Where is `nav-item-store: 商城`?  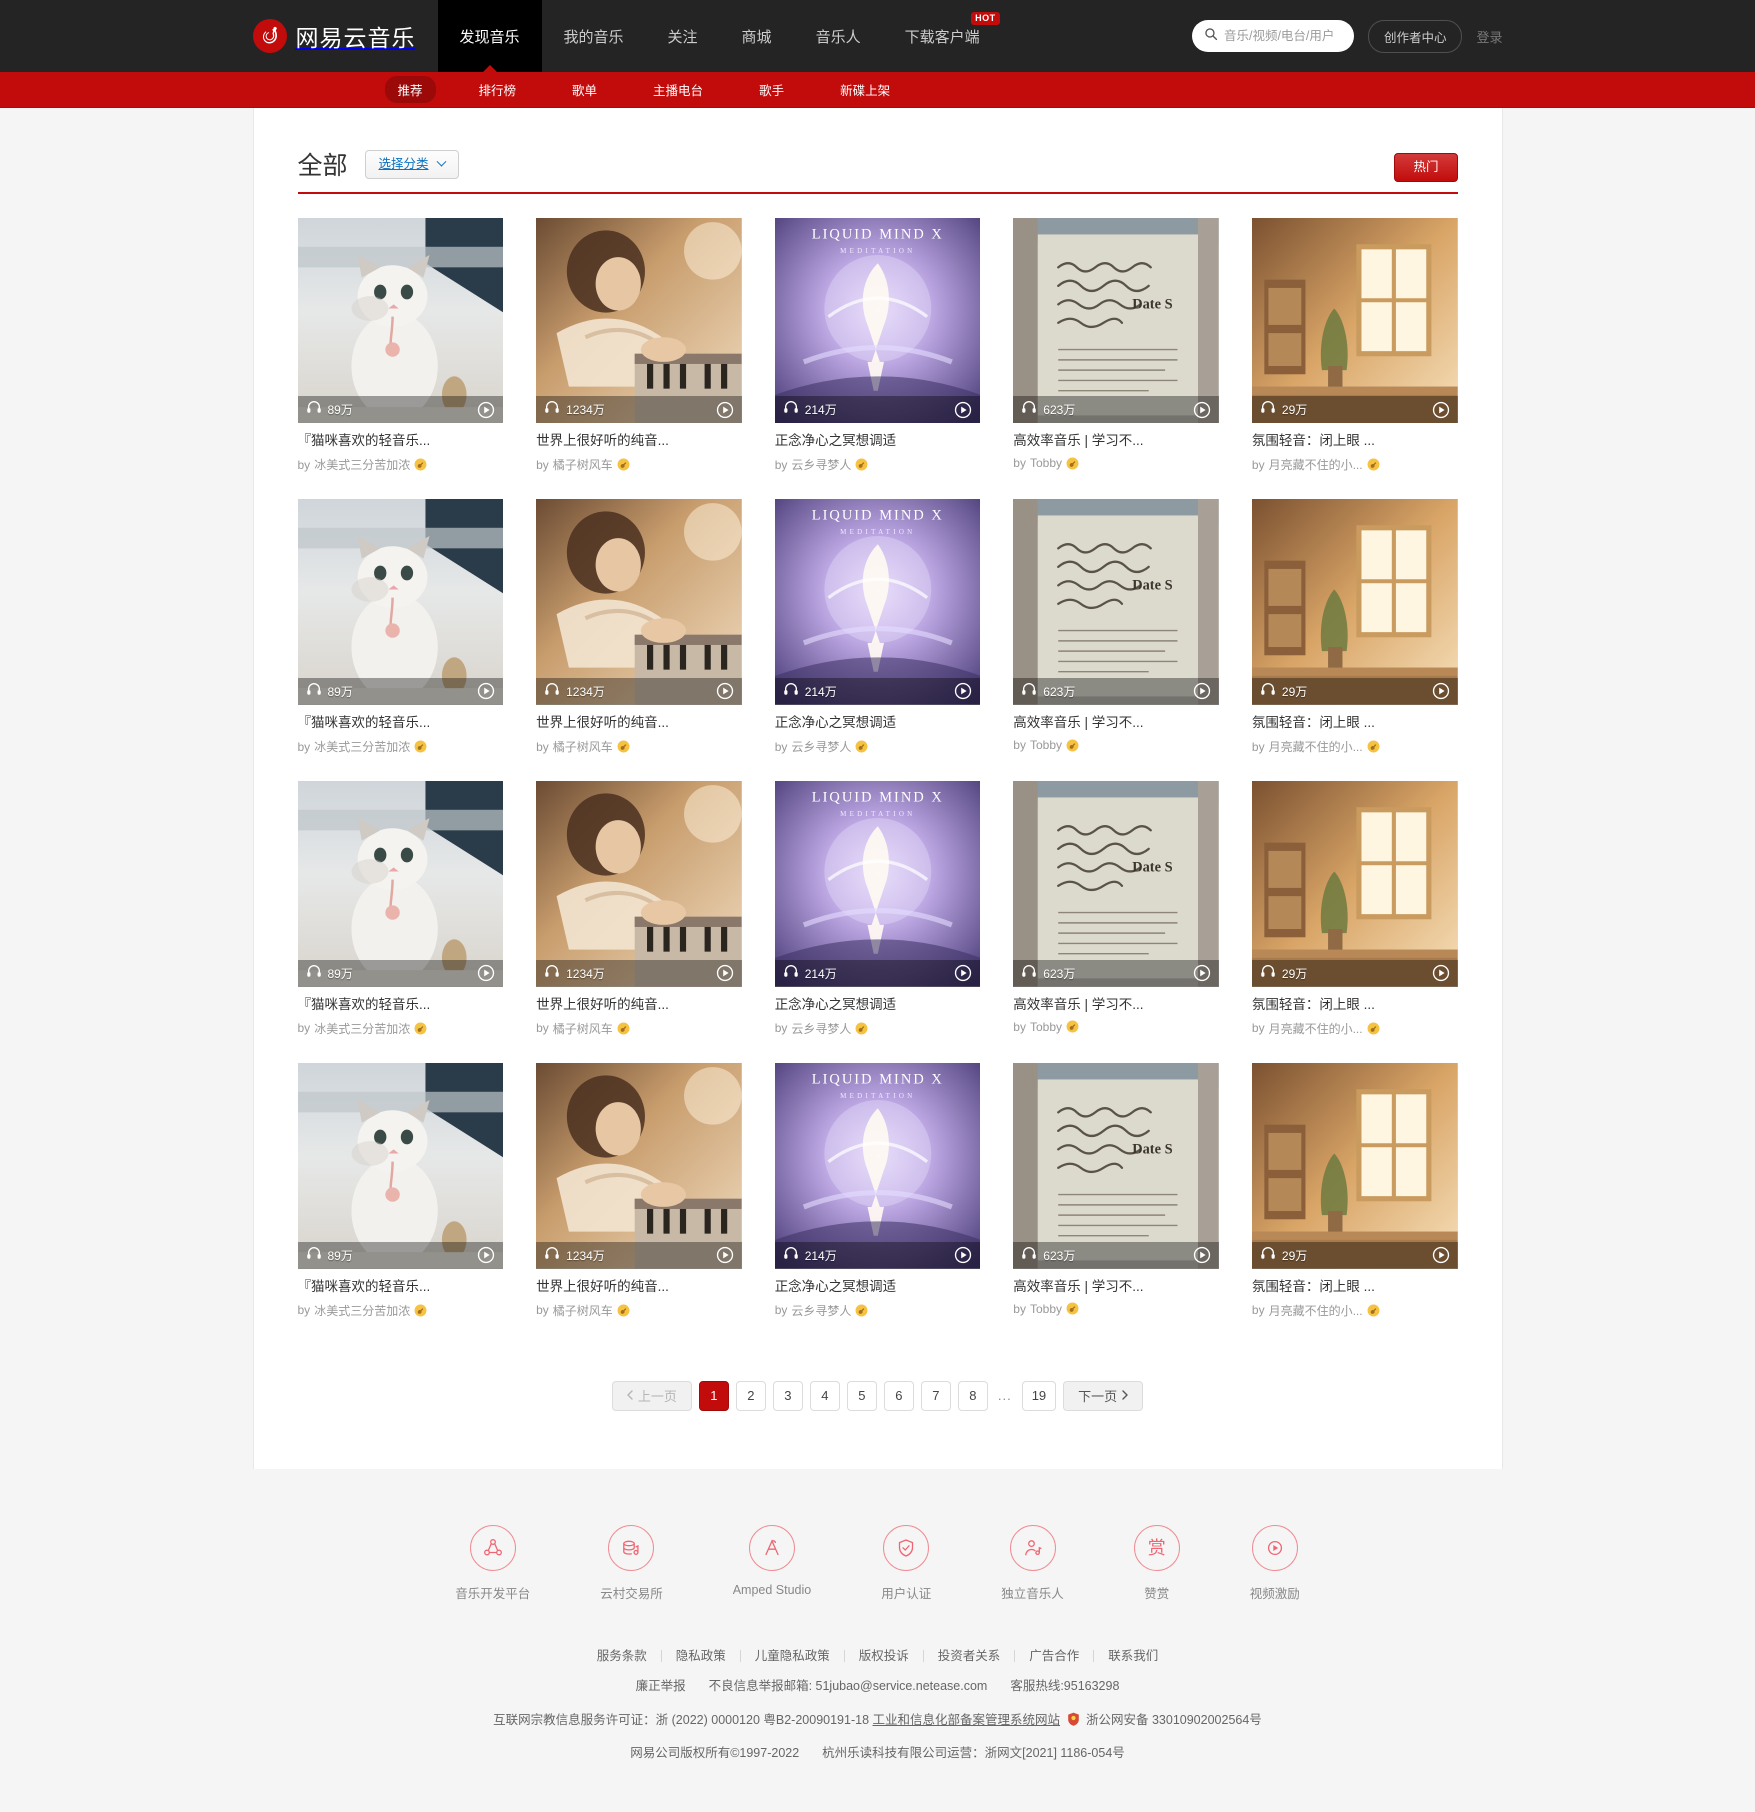
nav-item-store: 商城 is located at coordinates (757, 36).